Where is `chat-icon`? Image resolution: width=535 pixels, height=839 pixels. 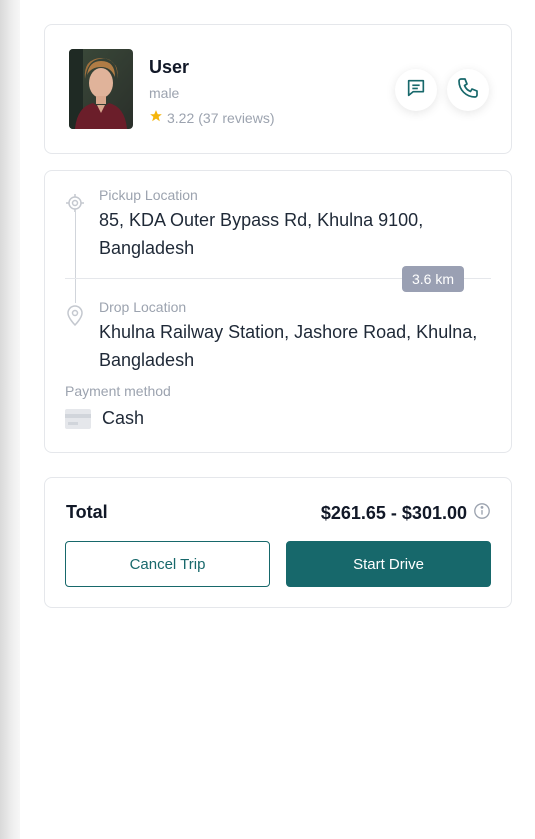 chat-icon is located at coordinates (416, 90).